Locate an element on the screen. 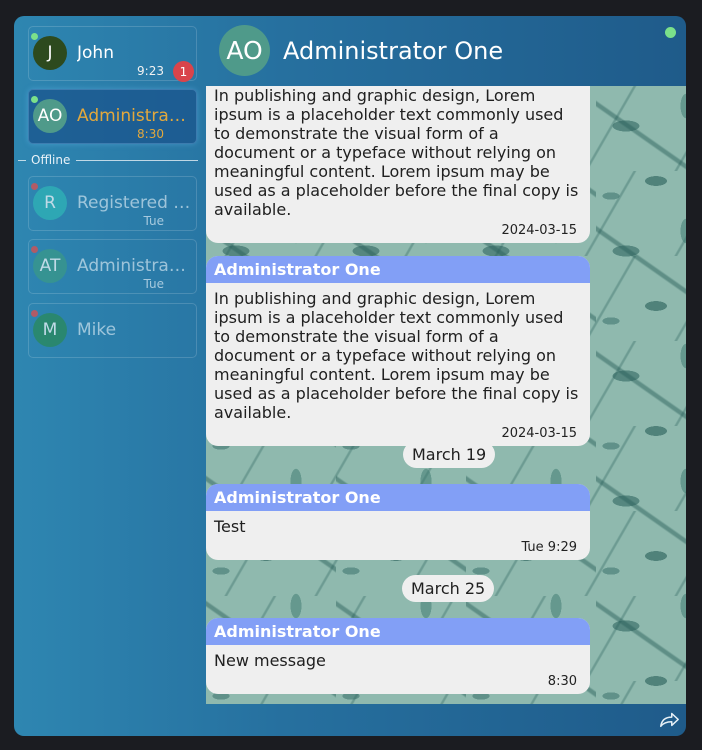 Image resolution: width=702 pixels, height=750 pixels. avatar: R is located at coordinates (50, 203).